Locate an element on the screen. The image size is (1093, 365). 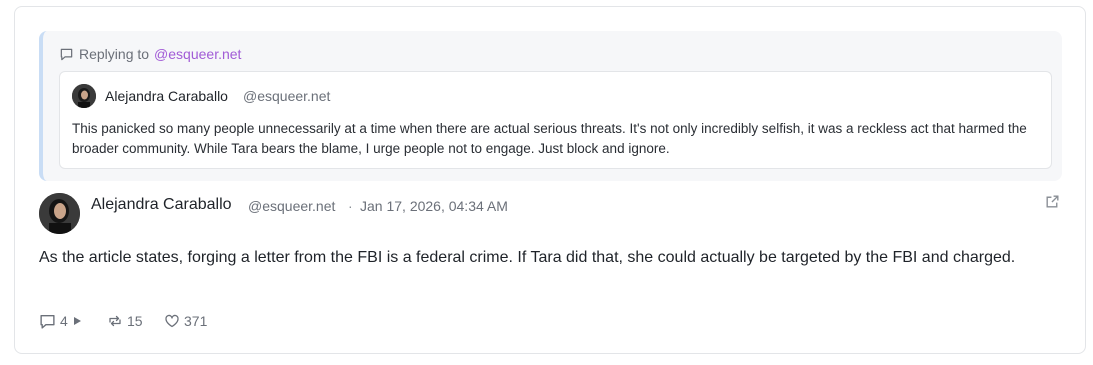
like-button: 371 is located at coordinates (185, 321).